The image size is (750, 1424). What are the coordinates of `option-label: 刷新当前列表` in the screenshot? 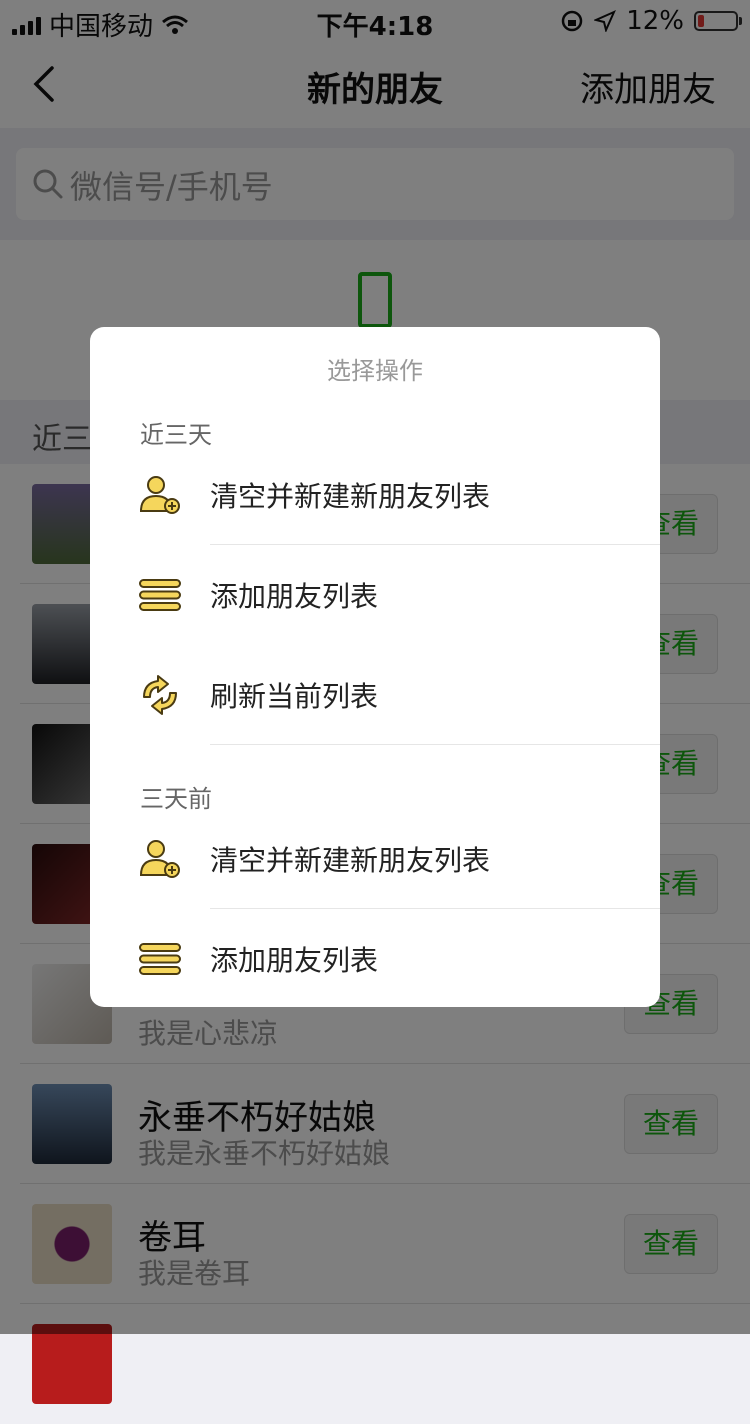 It's located at (294, 696).